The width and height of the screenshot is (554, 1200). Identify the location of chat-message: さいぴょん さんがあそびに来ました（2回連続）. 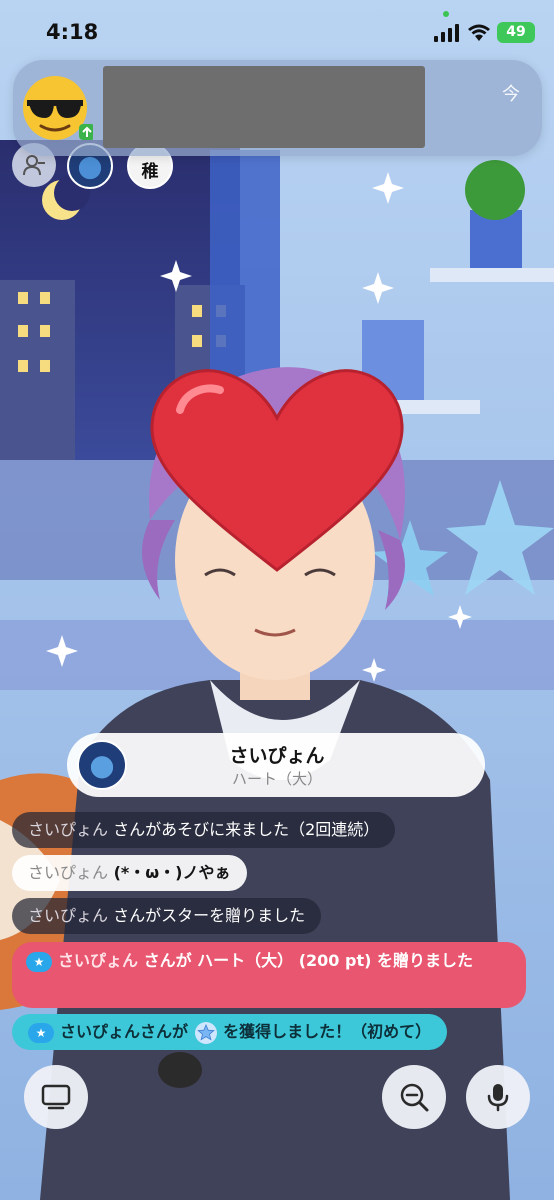
(204, 830).